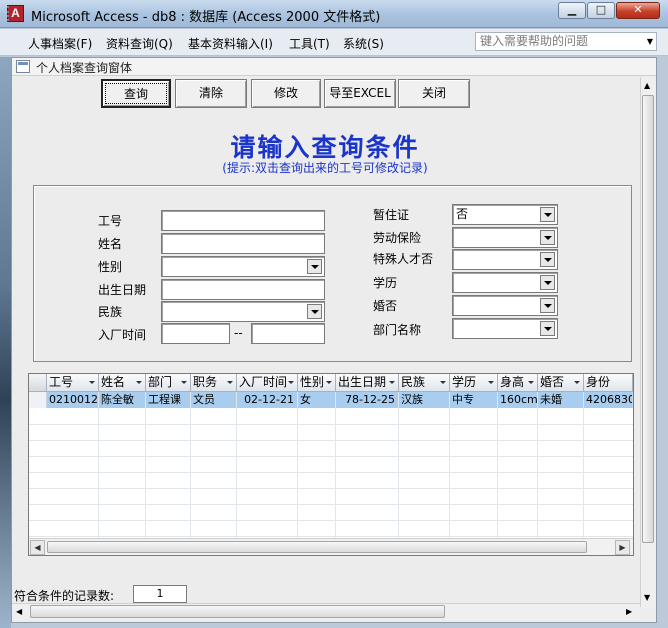  I want to click on maximize-button: □, so click(601, 10).